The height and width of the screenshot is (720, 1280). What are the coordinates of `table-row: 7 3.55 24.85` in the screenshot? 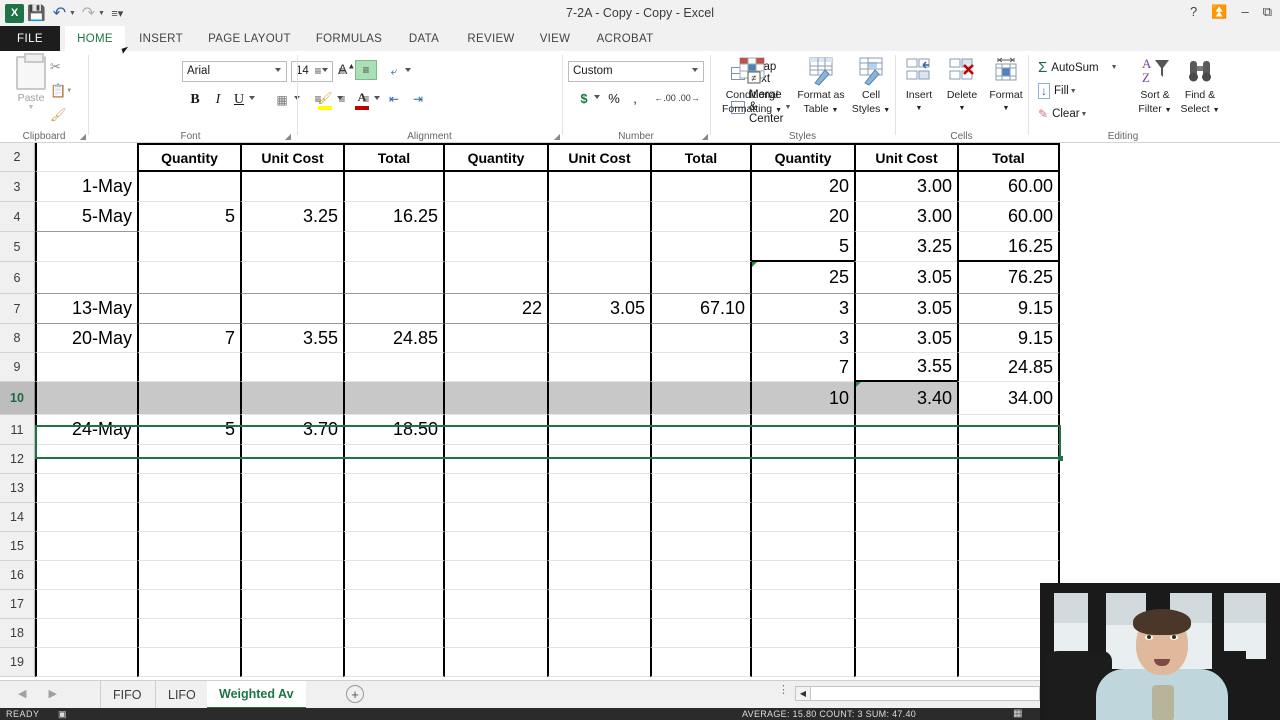 It's located at (547, 367).